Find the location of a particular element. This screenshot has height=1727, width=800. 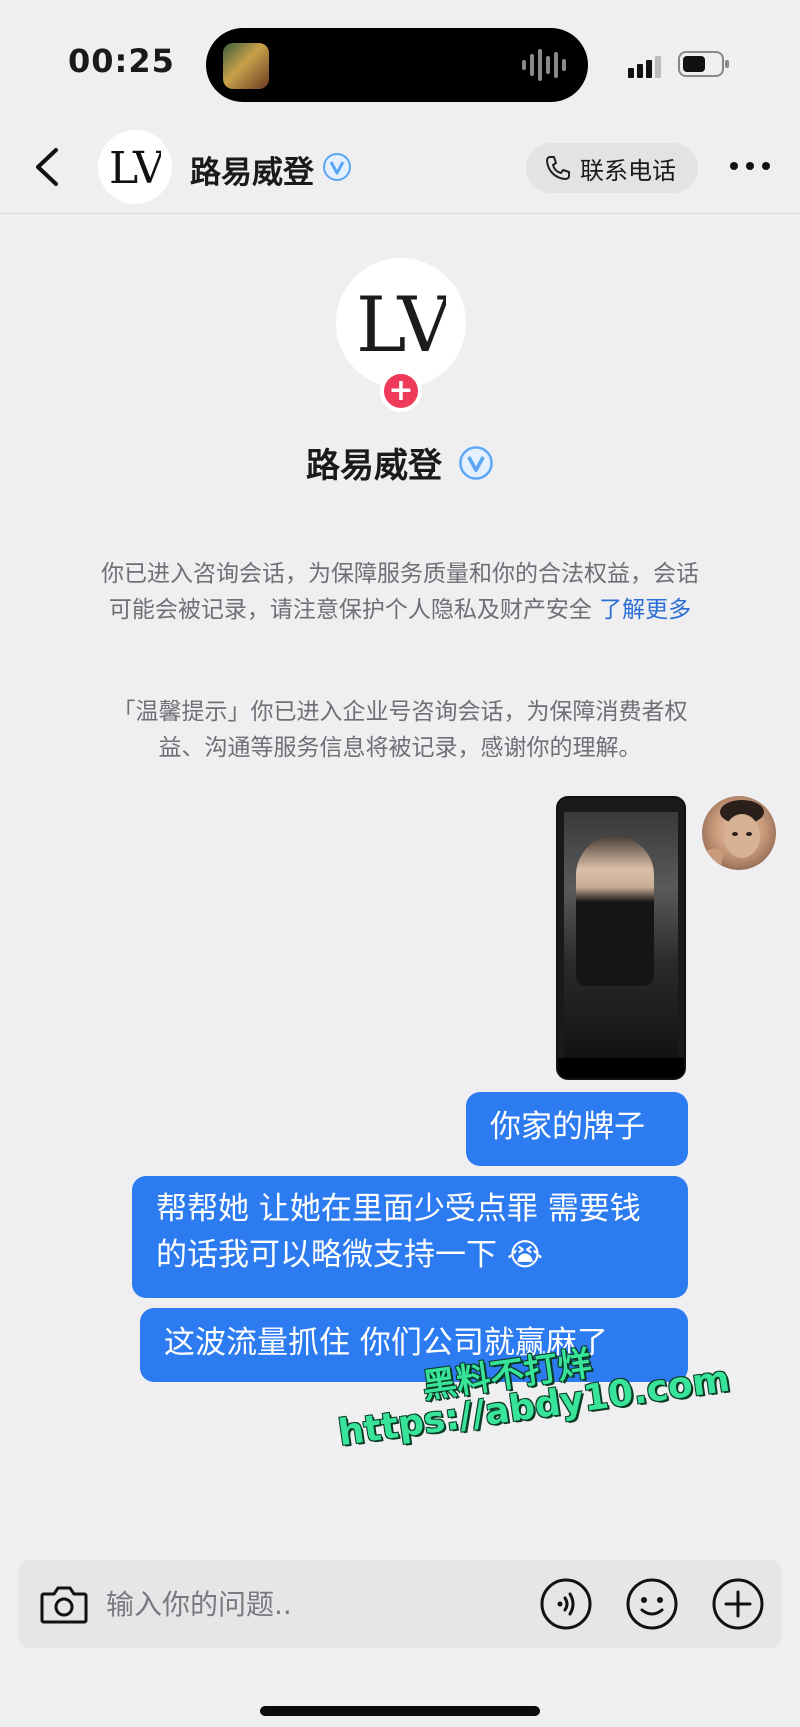

now-playing-app-icon is located at coordinates (246, 66).